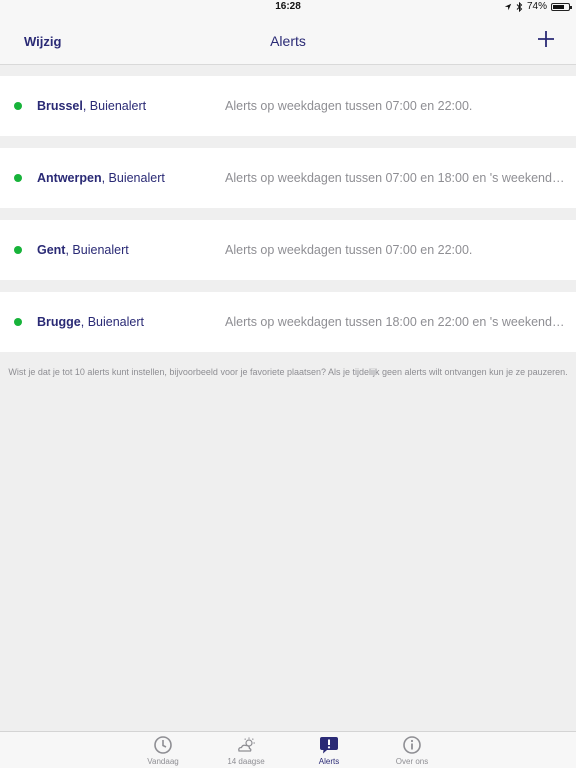 The height and width of the screenshot is (768, 576). I want to click on tab-vandaag: Vandaag, so click(163, 750).